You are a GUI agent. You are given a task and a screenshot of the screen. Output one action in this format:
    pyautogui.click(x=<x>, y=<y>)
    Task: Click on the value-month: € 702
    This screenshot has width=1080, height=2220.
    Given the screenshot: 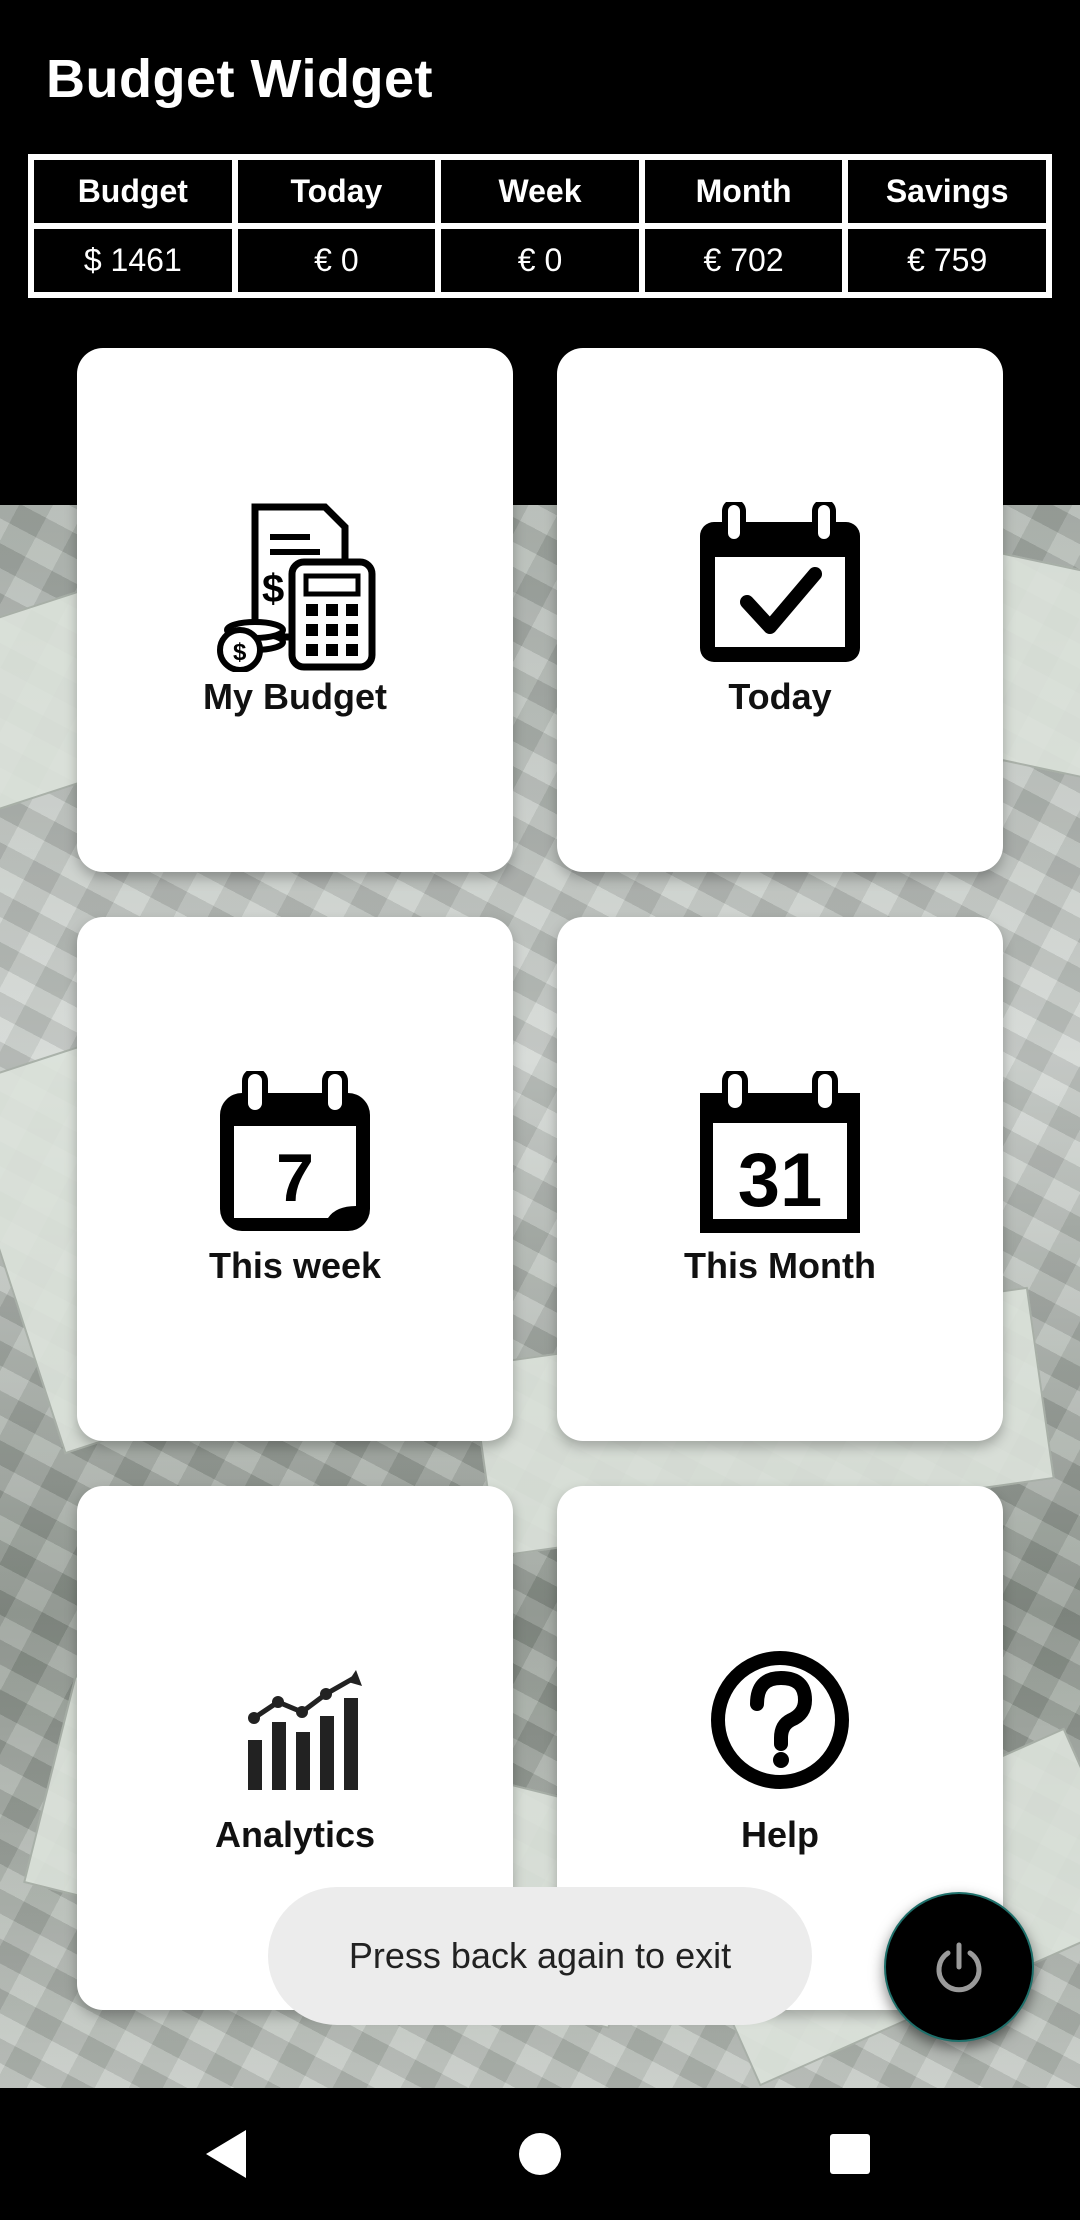 What is the action you would take?
    pyautogui.click(x=743, y=260)
    